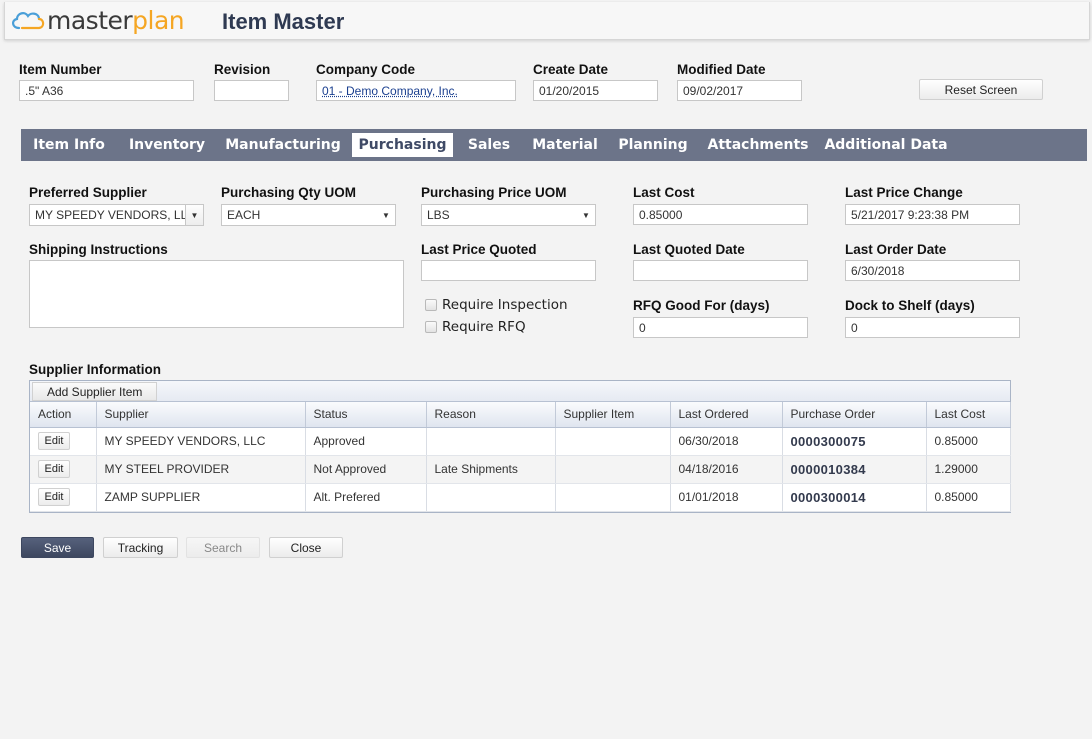 This screenshot has height=739, width=1092. I want to click on tab-sales: Sales, so click(489, 145).